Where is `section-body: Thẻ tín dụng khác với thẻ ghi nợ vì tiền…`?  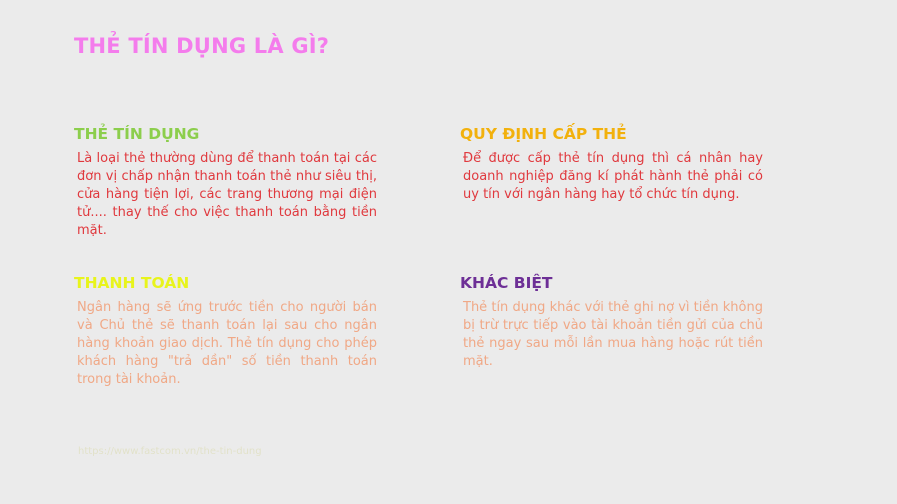 section-body: Thẻ tín dụng khác với thẻ ghi nợ vì tiền… is located at coordinates (613, 334).